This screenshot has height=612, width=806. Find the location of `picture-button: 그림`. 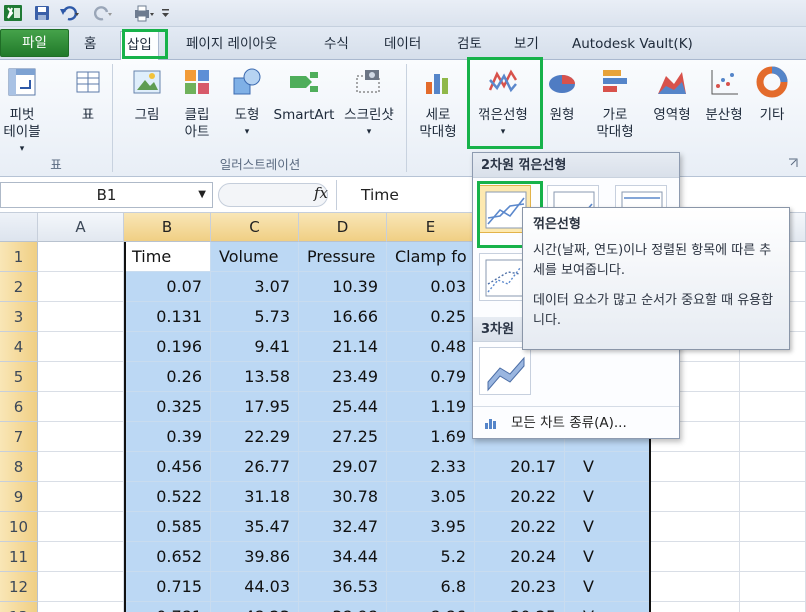

picture-button: 그림 is located at coordinates (147, 95).